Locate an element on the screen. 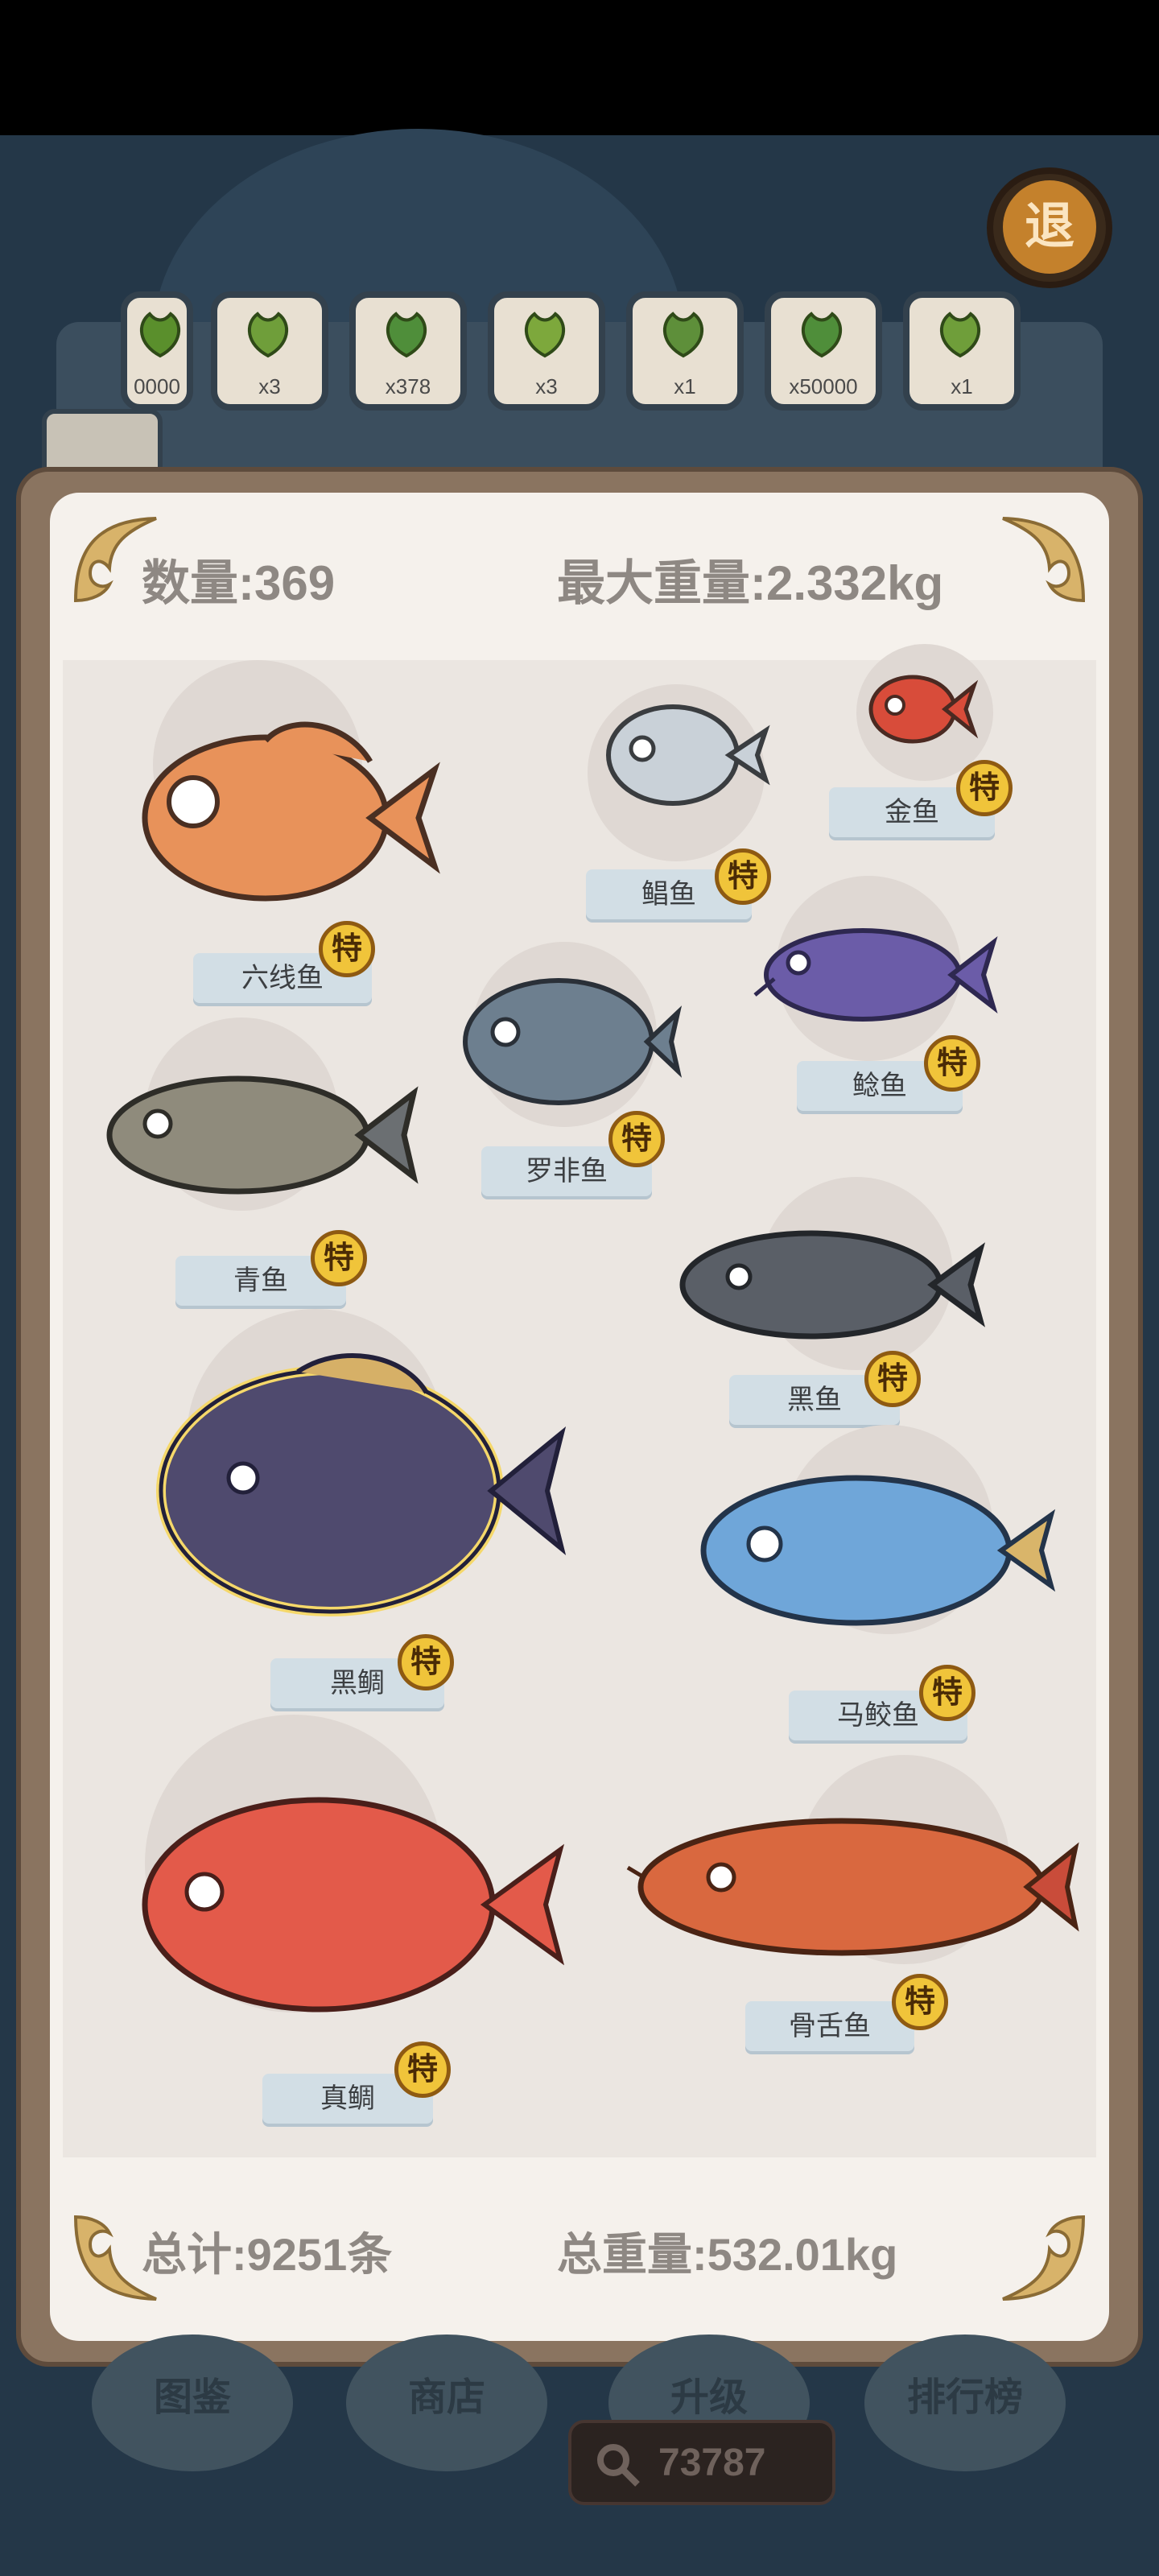 The height and width of the screenshot is (2576, 1159). nav-label: 排行榜 is located at coordinates (964, 2397).